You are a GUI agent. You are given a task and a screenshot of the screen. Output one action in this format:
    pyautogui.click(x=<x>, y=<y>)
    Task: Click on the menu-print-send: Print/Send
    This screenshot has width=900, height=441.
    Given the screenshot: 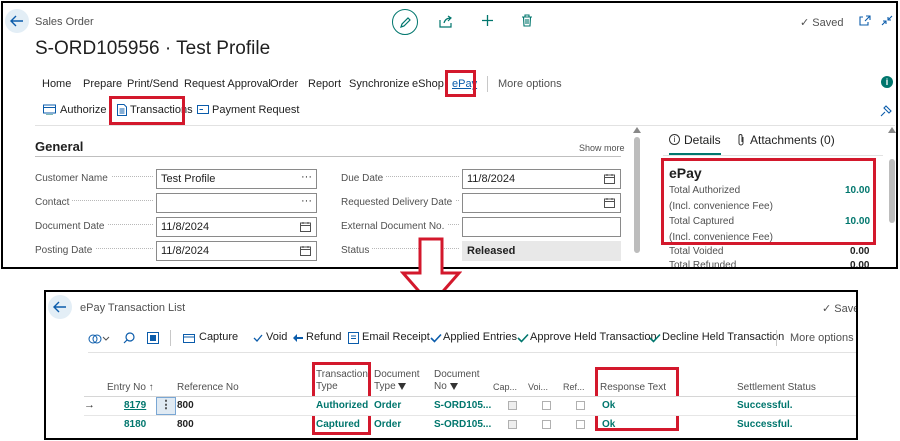 What is the action you would take?
    pyautogui.click(x=152, y=84)
    